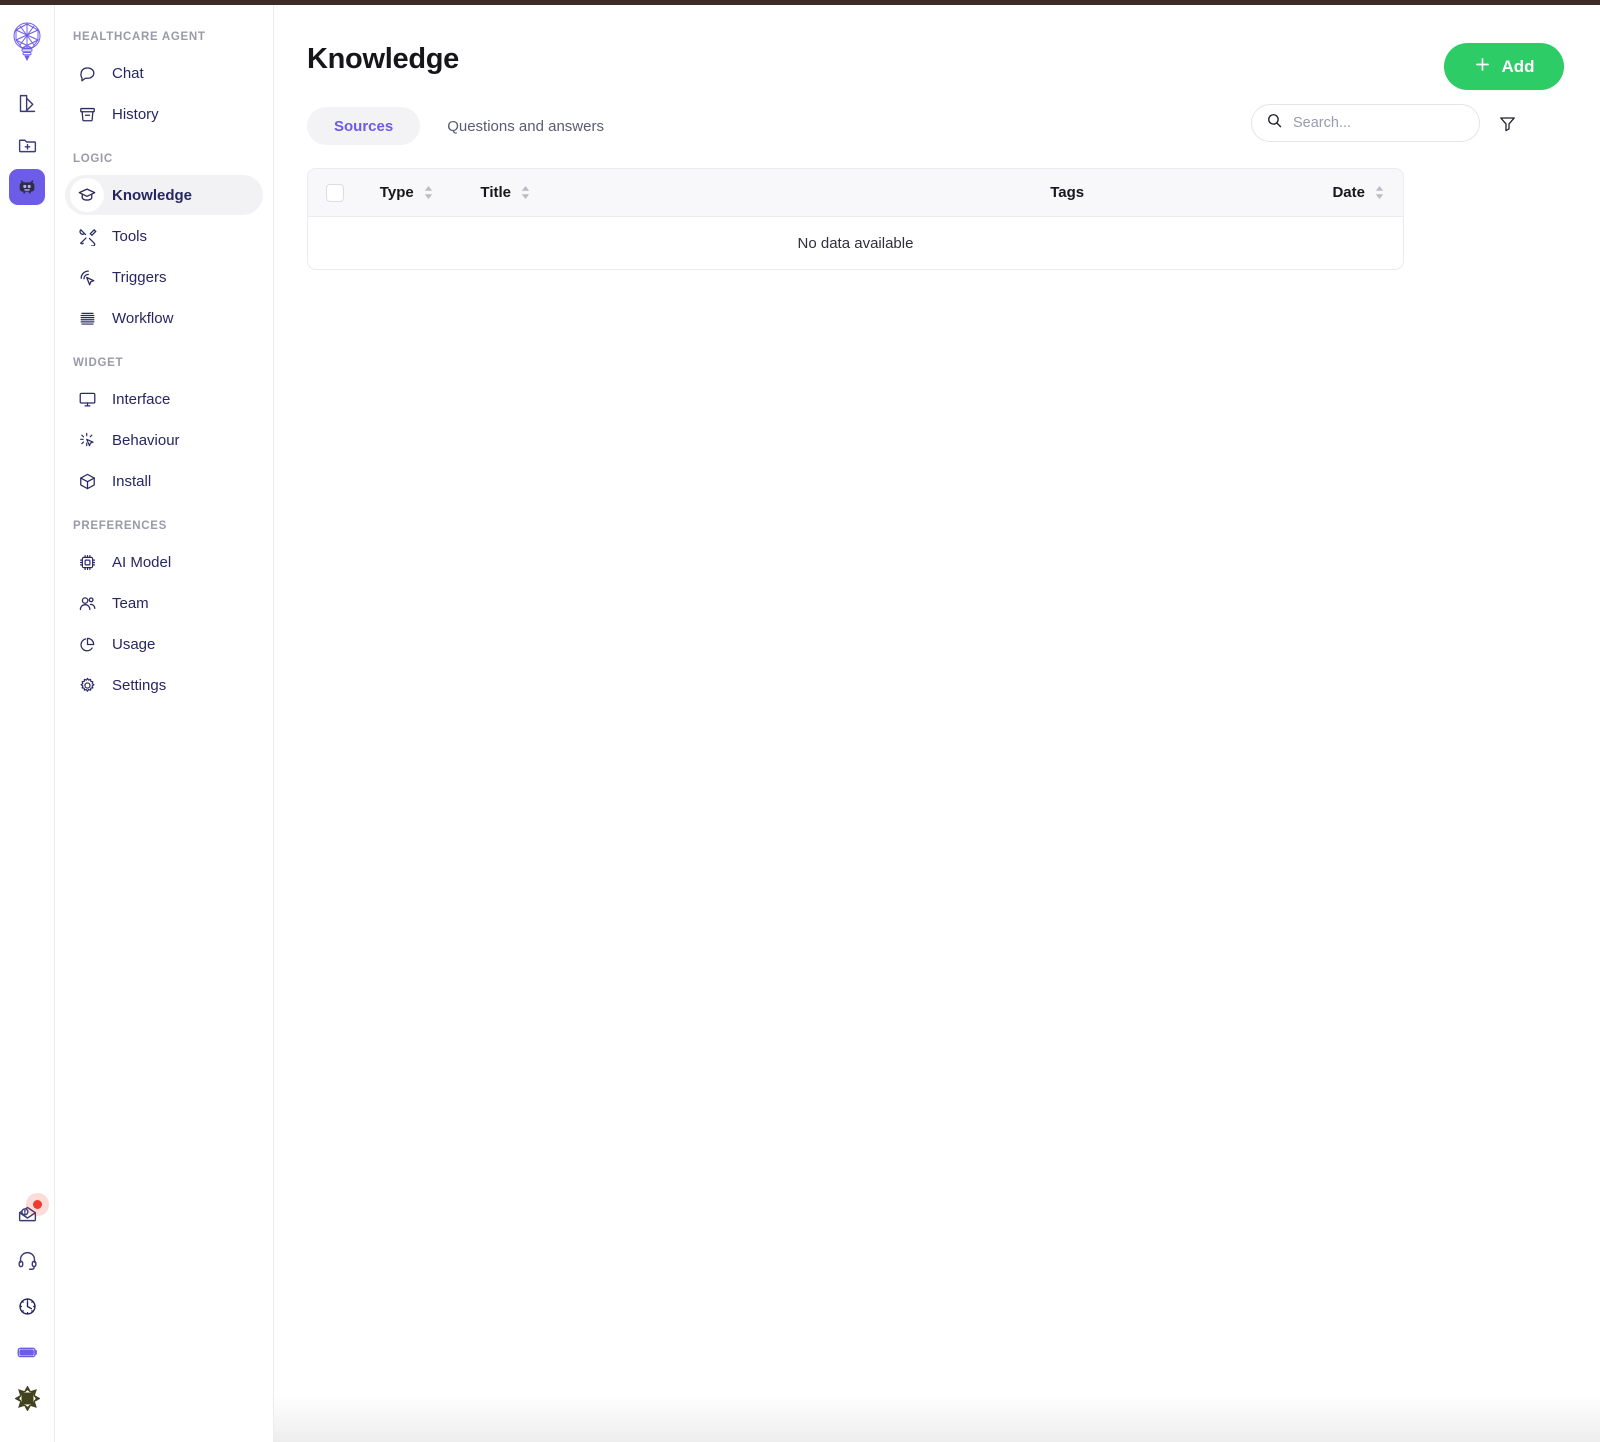 Image resolution: width=1600 pixels, height=1442 pixels. What do you see at coordinates (164, 481) in the screenshot?
I see `sidebar-item-install: Install` at bounding box center [164, 481].